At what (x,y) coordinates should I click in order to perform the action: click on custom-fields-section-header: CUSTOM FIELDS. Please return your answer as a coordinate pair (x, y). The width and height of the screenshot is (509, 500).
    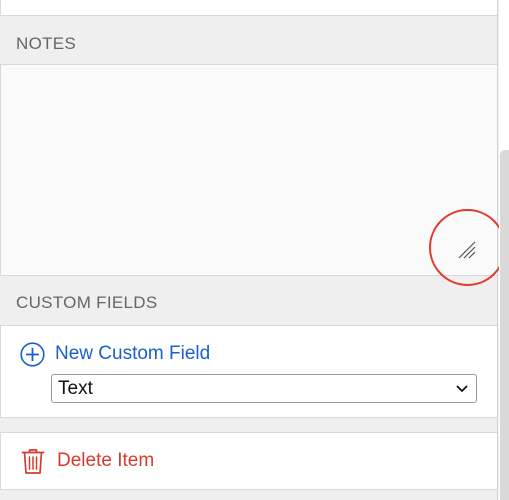
    Looking at the image, I should click on (248, 302).